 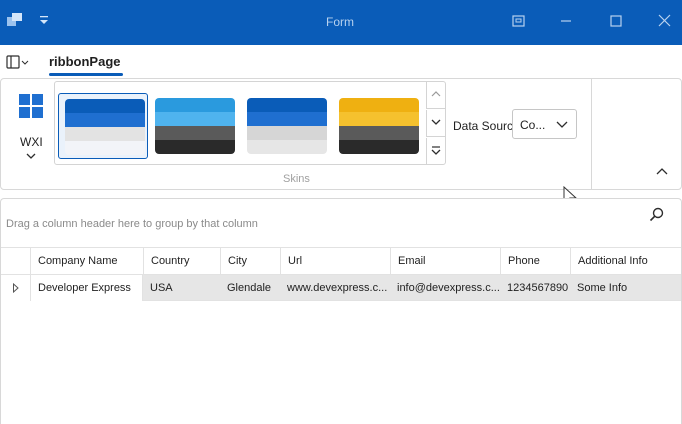 I want to click on ribbon-separator, so click(x=591, y=134).